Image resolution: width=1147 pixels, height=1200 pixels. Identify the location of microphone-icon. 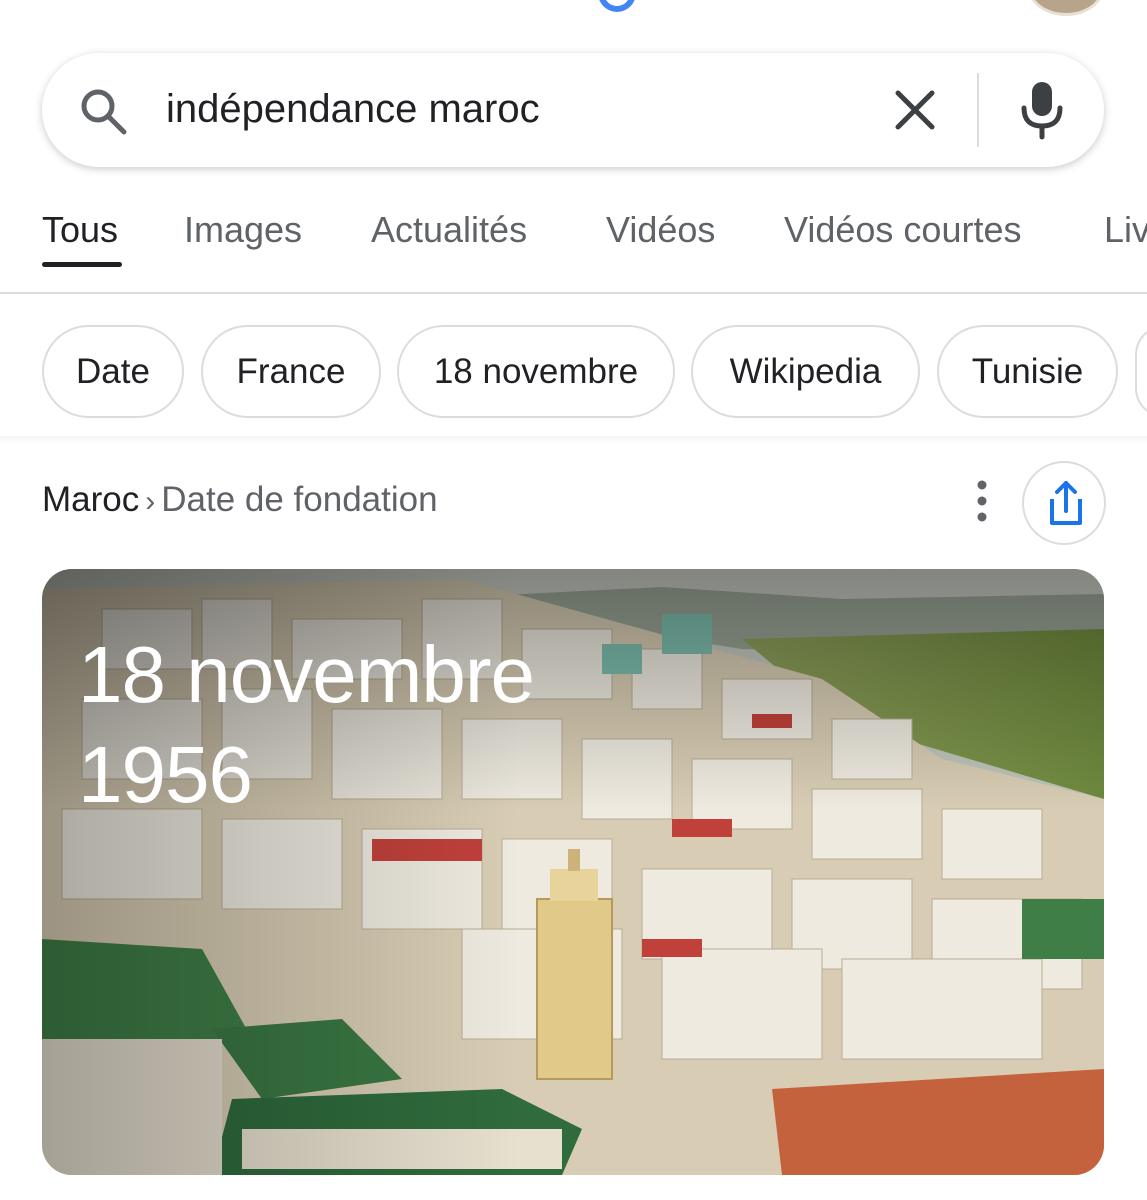
(1042, 110).